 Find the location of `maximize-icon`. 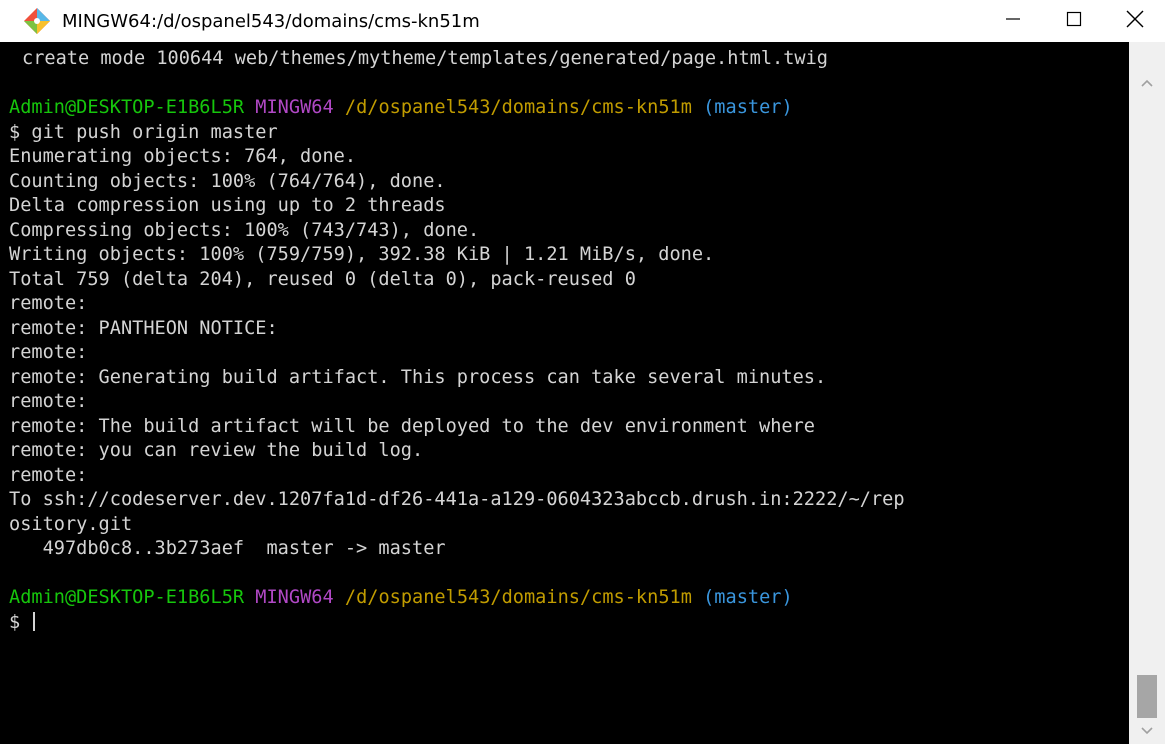

maximize-icon is located at coordinates (1074, 21).